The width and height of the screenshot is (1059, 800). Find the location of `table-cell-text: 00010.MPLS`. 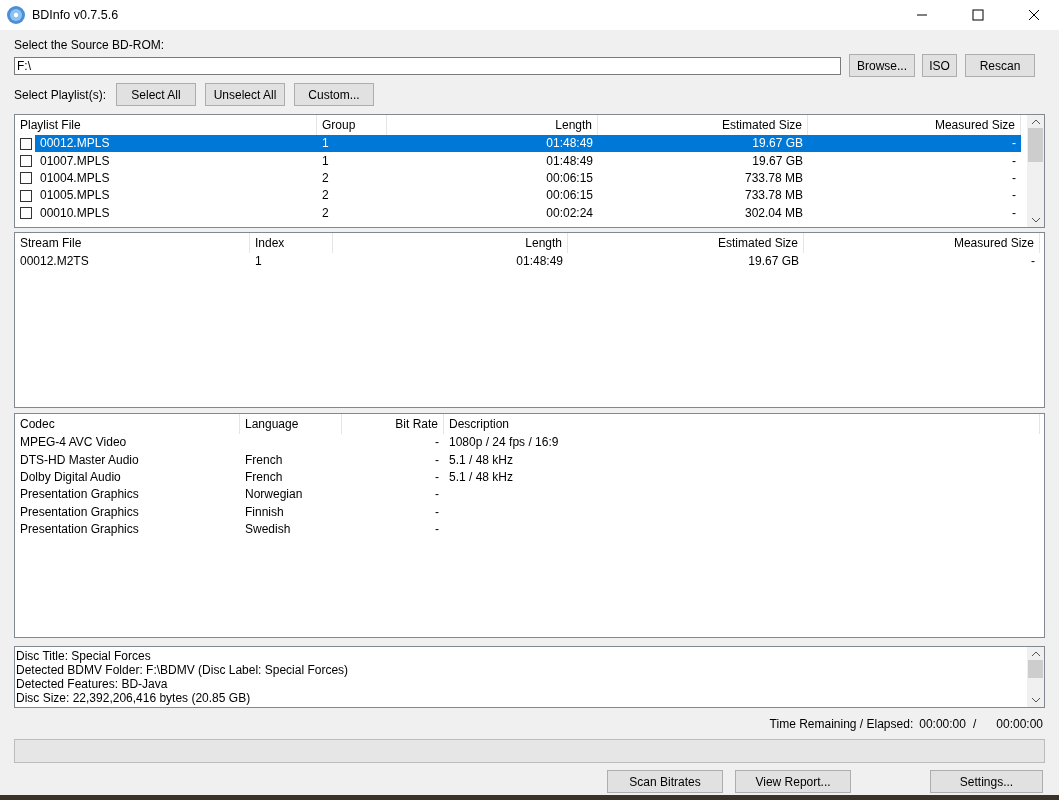

table-cell-text: 00010.MPLS is located at coordinates (75, 213).